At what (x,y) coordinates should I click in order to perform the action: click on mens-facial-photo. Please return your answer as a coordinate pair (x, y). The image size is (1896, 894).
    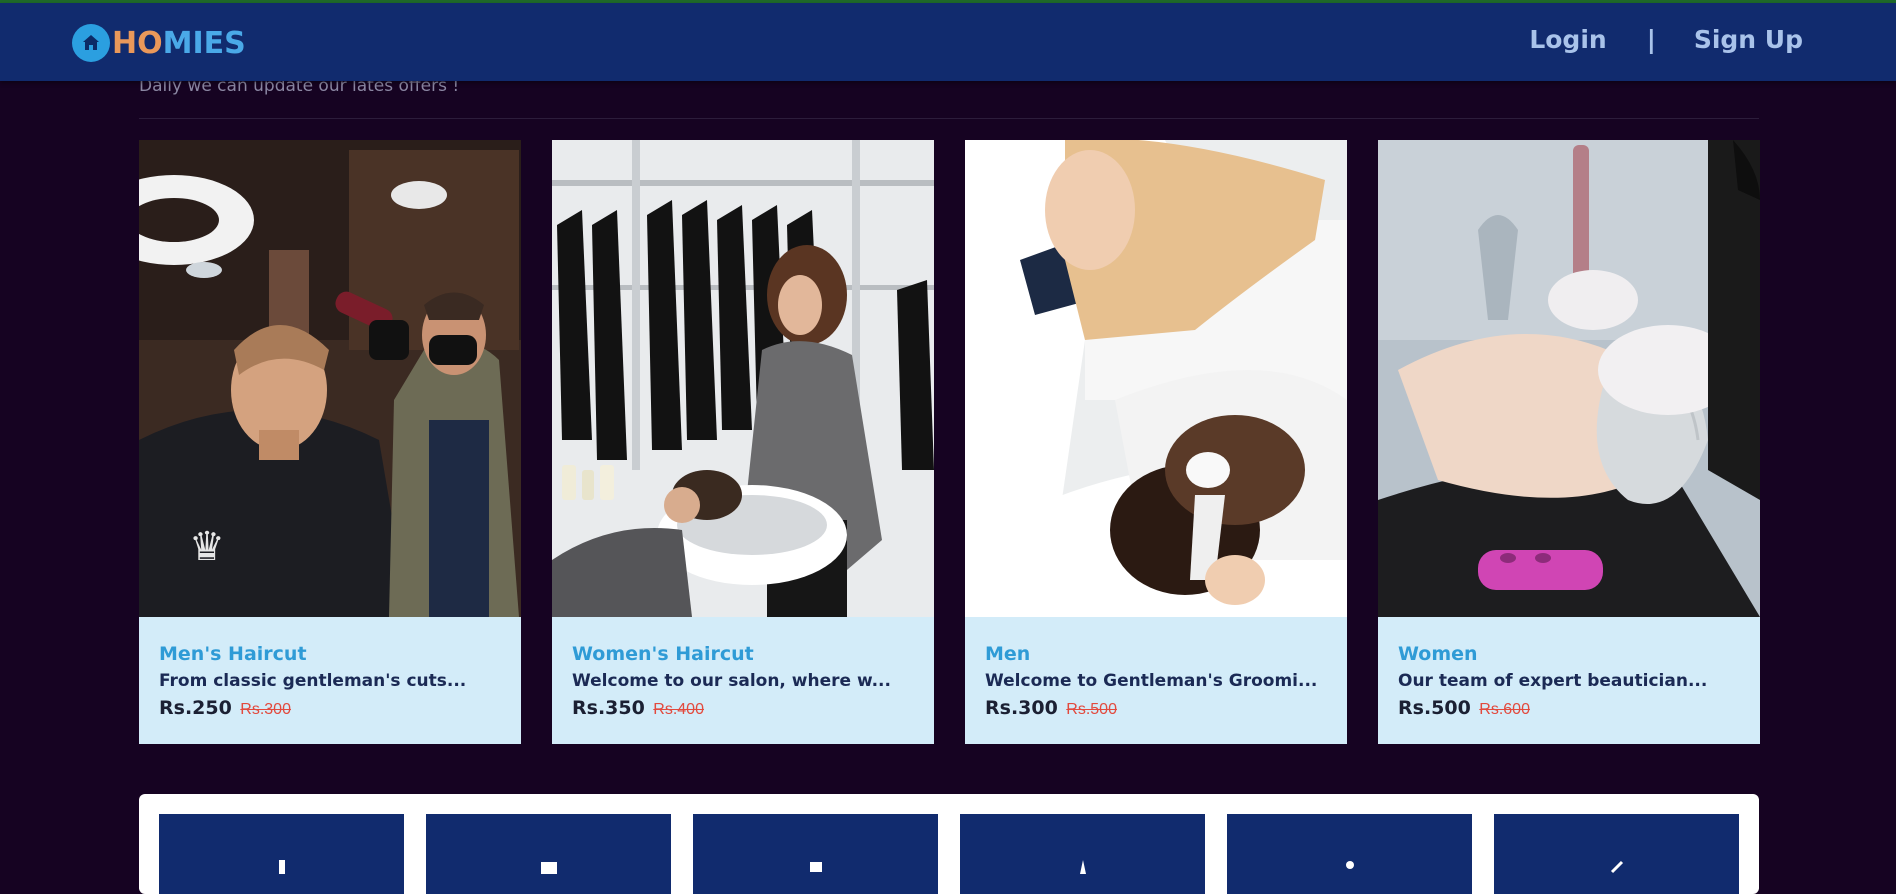
    Looking at the image, I should click on (1156, 378).